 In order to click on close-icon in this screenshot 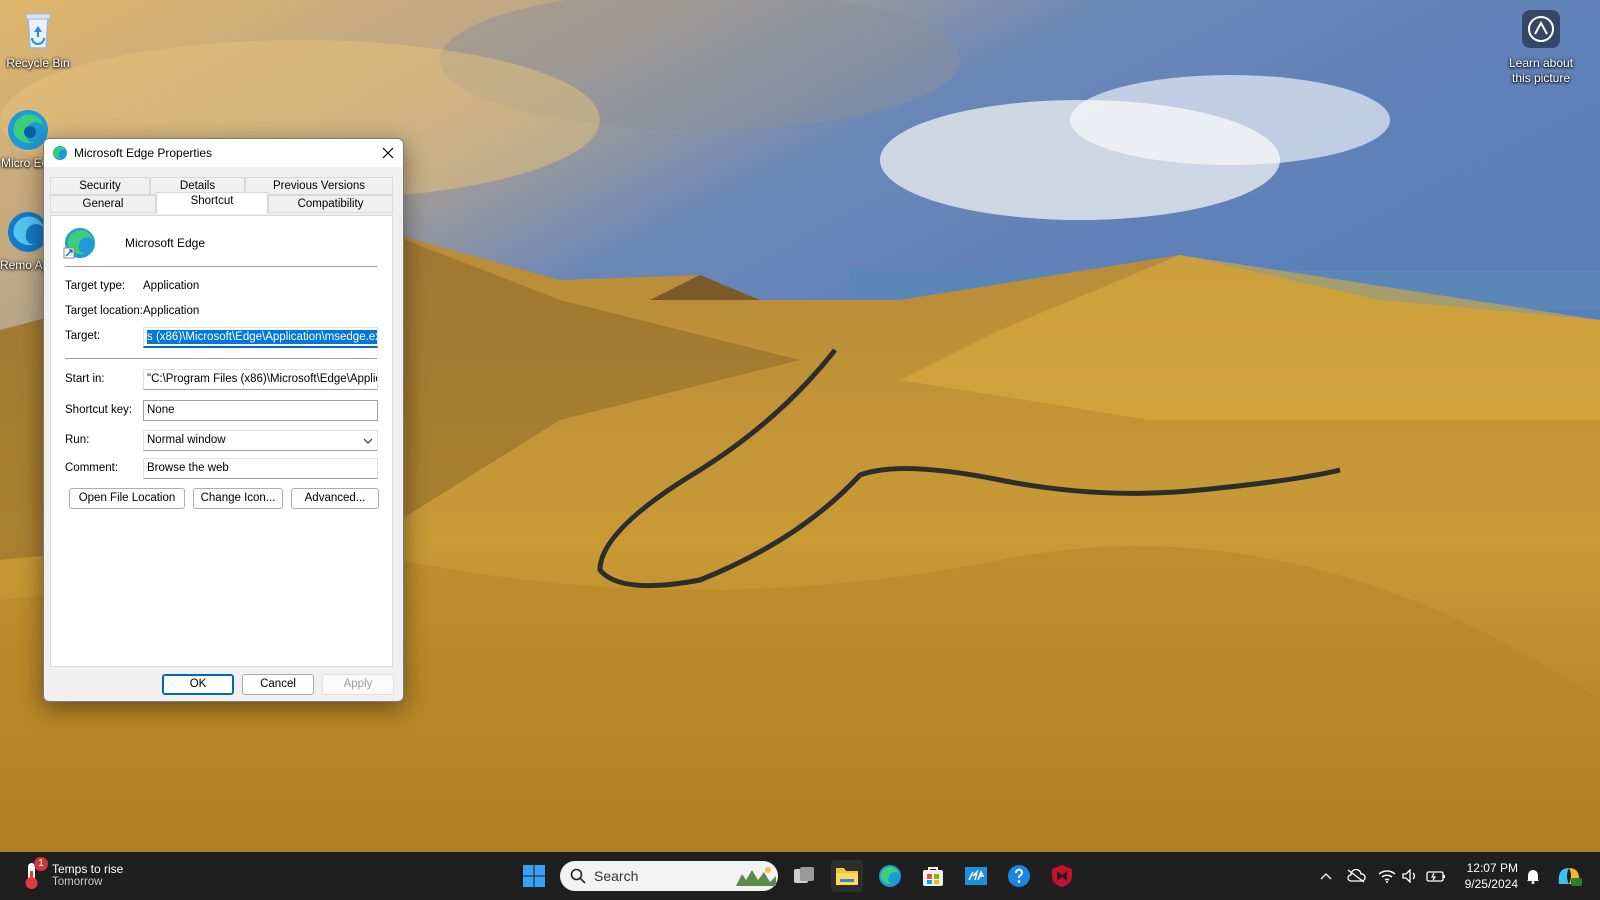, I will do `click(388, 153)`.